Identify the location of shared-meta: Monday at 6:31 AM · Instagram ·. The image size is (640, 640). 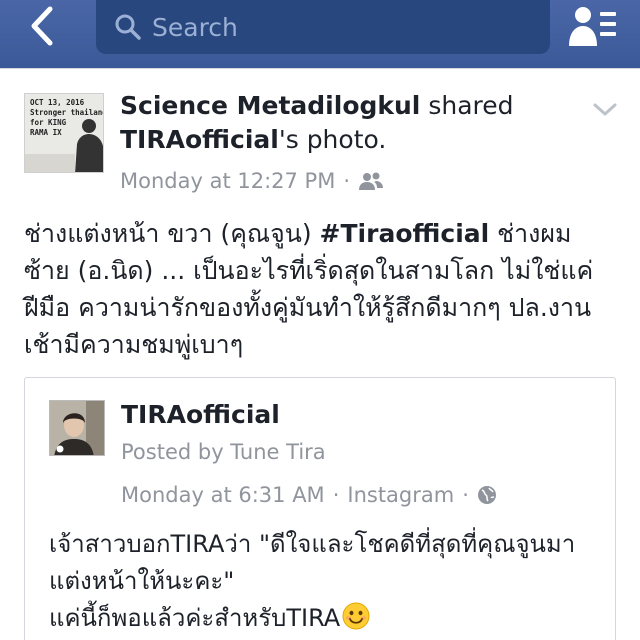
(309, 495).